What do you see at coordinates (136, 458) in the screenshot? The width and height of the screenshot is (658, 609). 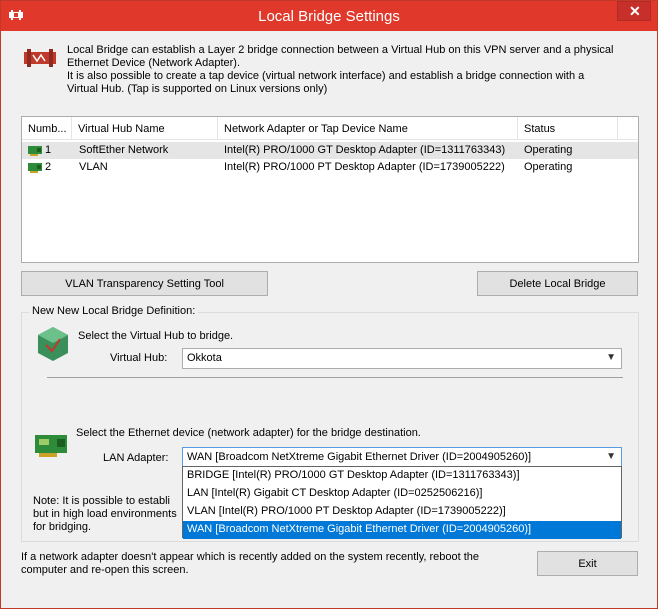 I see `lan-adapter-label: LAN Adapter:` at bounding box center [136, 458].